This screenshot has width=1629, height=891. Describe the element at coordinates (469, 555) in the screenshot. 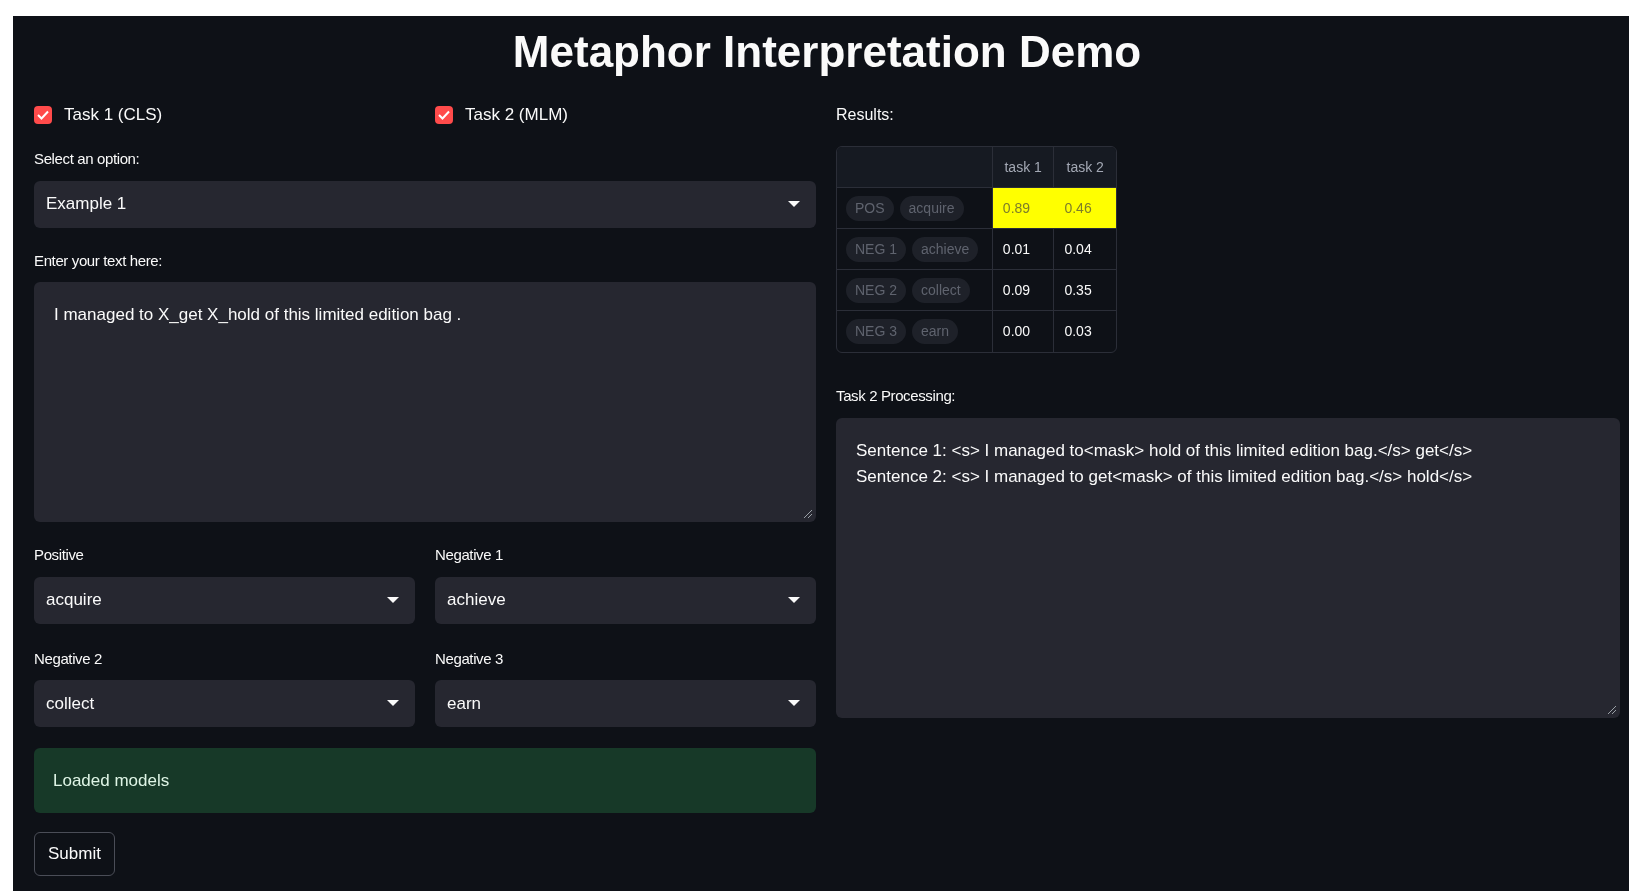

I see `field-label: Negative 1` at that location.